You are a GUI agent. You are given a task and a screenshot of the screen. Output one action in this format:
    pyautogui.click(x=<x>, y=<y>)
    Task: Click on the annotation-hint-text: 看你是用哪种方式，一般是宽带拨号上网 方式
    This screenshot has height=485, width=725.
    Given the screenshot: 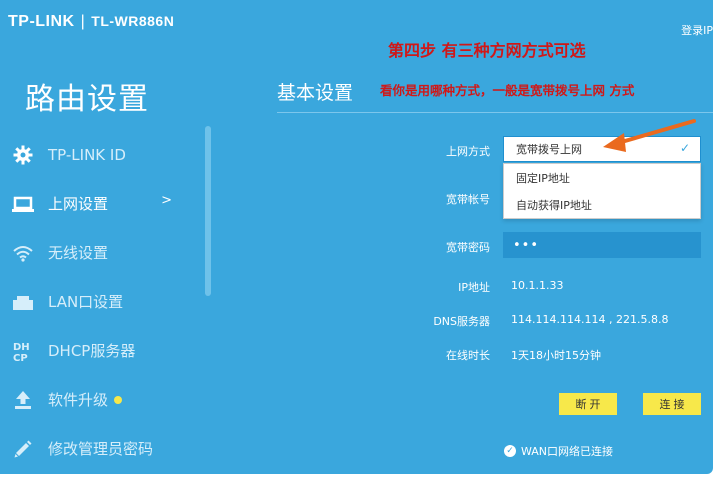 What is the action you would take?
    pyautogui.click(x=507, y=90)
    